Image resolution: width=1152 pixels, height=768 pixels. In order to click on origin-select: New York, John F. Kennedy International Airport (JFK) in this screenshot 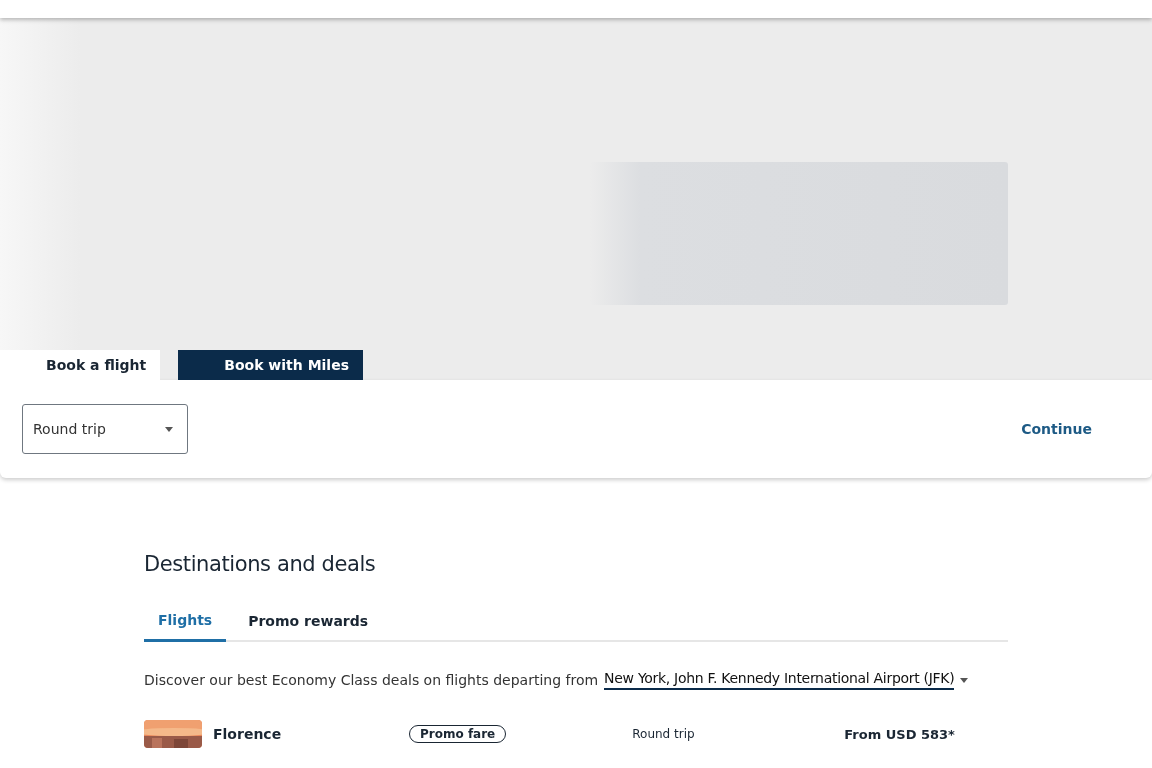, I will do `click(779, 680)`.